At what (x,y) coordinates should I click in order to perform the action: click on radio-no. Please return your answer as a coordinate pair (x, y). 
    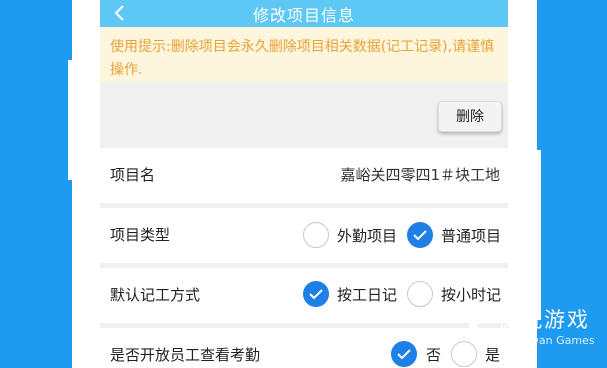
    Looking at the image, I should click on (404, 354).